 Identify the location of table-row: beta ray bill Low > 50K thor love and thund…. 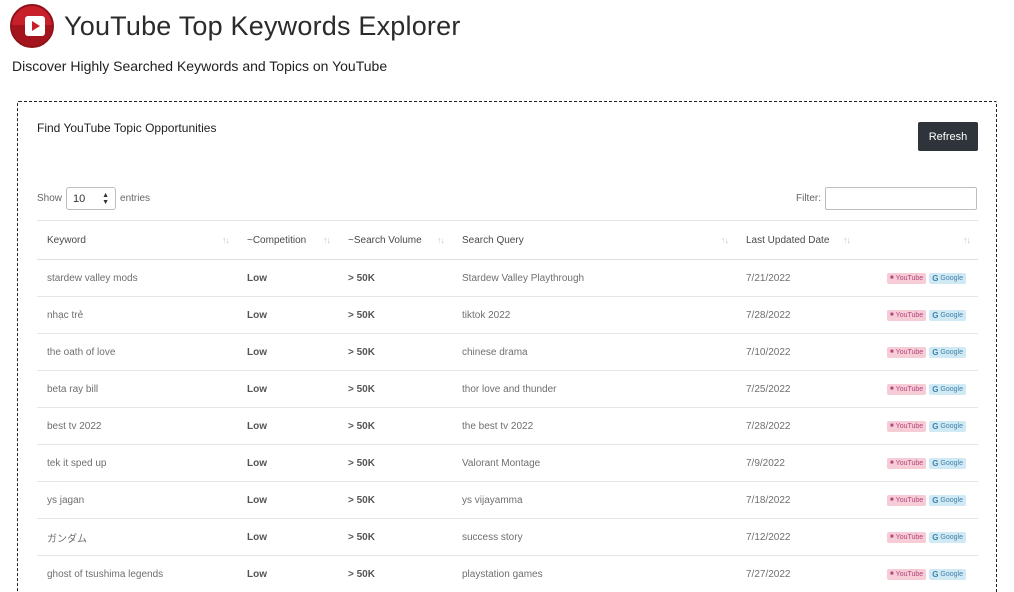
(507, 389).